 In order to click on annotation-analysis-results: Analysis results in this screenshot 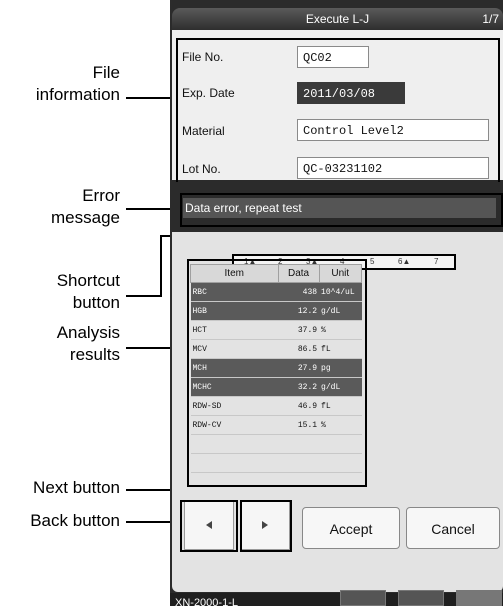, I will do `click(70, 344)`.